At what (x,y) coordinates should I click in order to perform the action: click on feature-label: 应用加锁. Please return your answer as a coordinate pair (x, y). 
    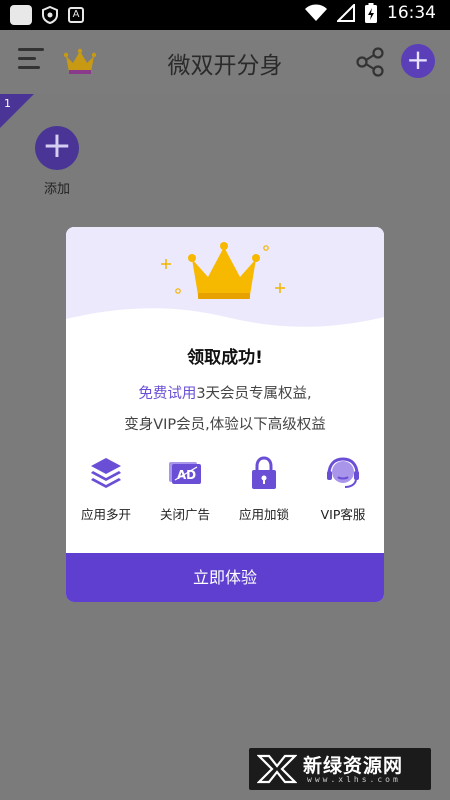
    Looking at the image, I should click on (263, 514).